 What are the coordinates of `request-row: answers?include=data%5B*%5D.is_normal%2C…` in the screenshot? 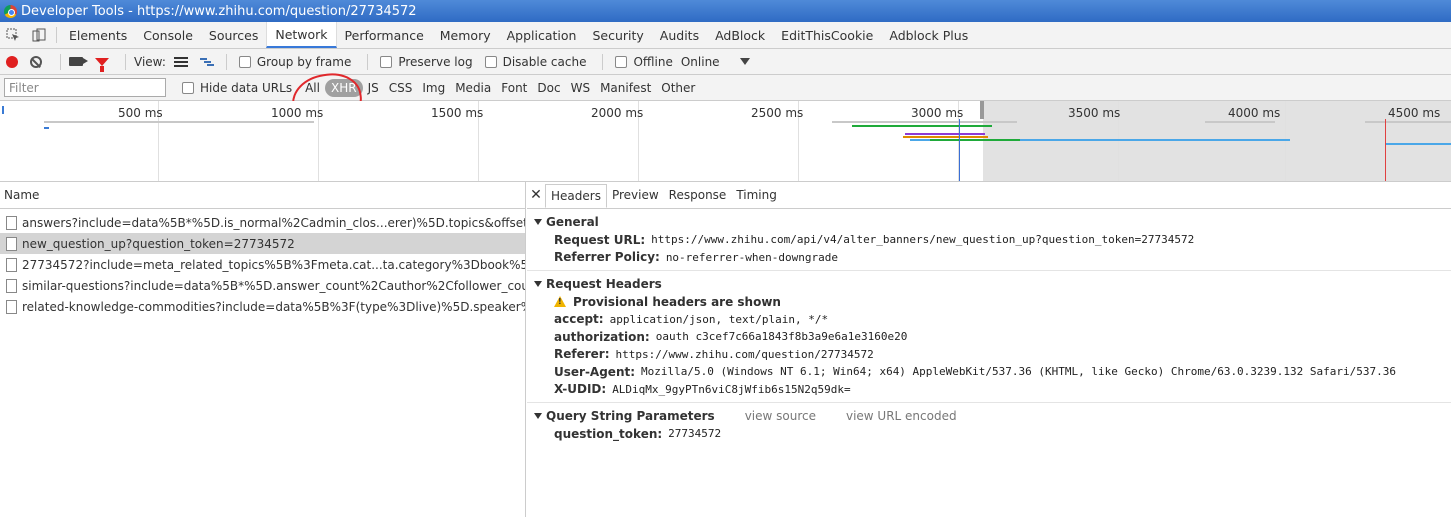 It's located at (262, 222).